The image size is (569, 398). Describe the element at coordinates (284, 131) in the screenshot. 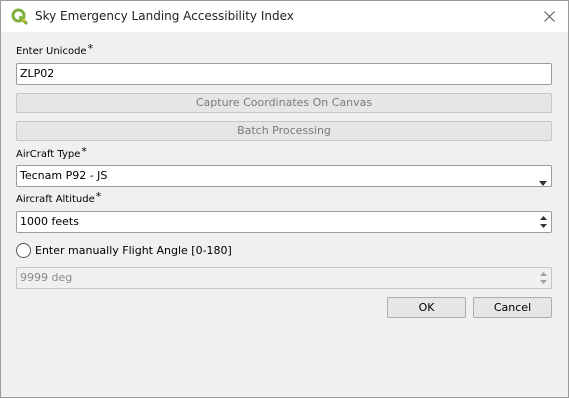

I see `batch-processing-button: Batch Processing` at that location.